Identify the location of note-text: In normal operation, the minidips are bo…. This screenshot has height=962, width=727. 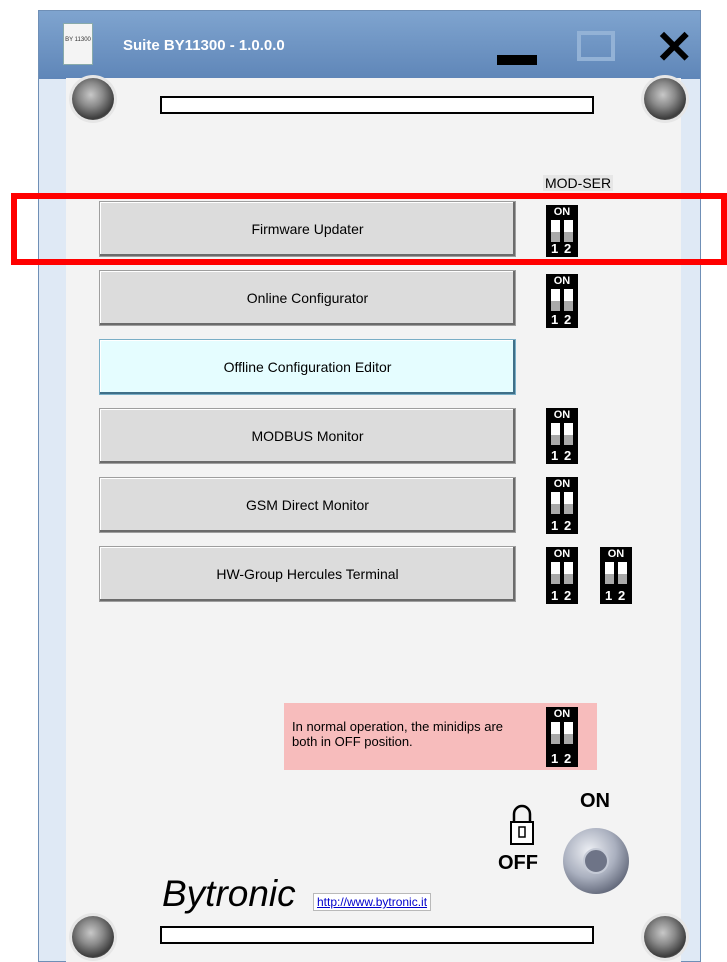
(398, 734).